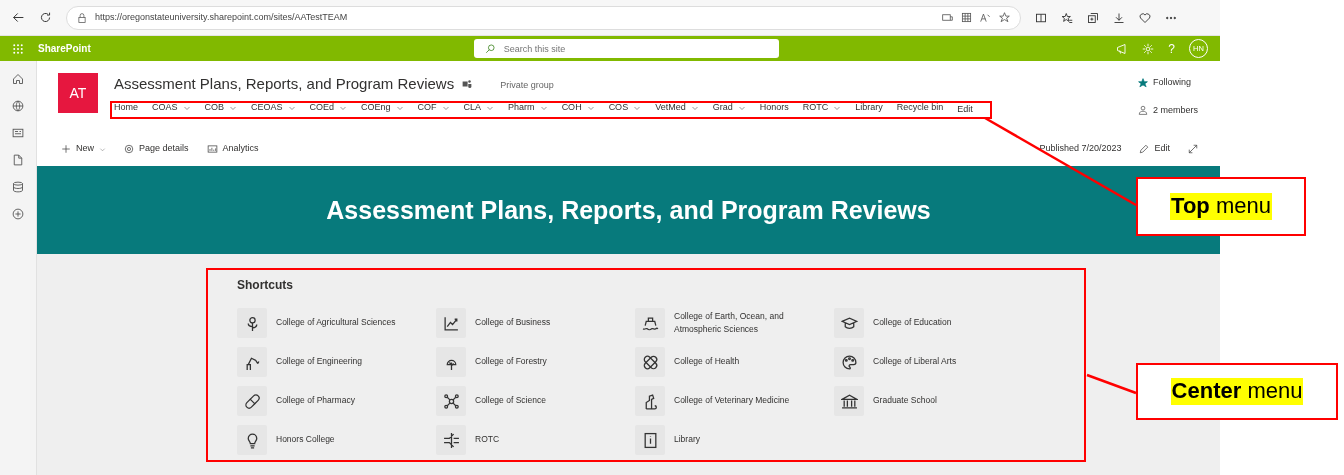 This screenshot has height=475, width=1344. I want to click on document-icon, so click(18, 160).